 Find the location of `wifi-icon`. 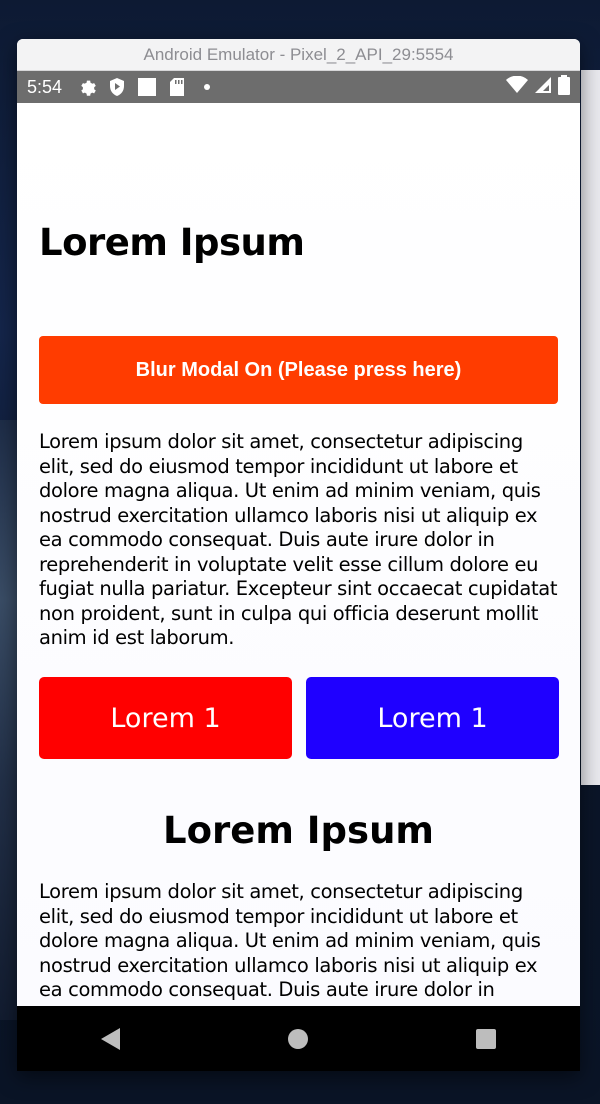

wifi-icon is located at coordinates (517, 87).